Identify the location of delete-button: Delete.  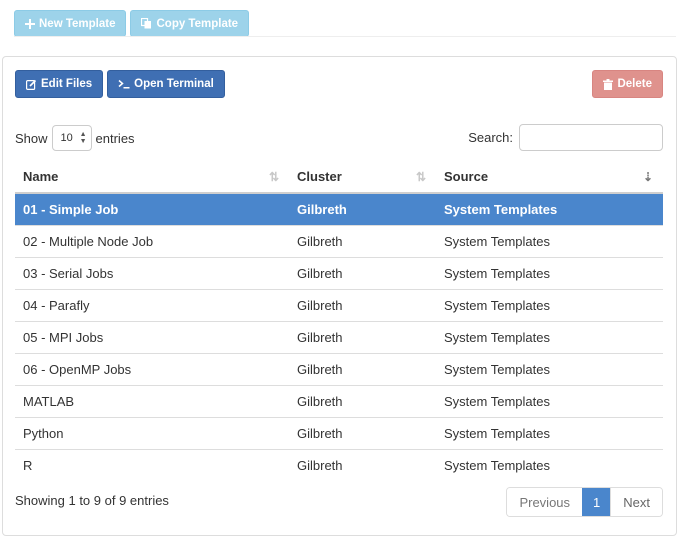
(627, 84).